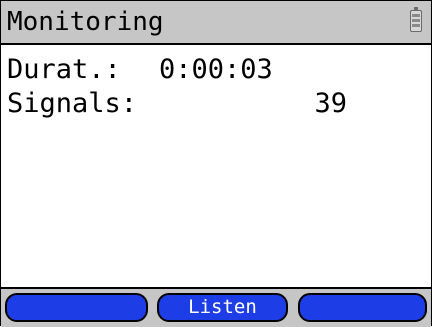 The height and width of the screenshot is (327, 432). Describe the element at coordinates (72, 103) in the screenshot. I see `signals-label: Signals:` at that location.